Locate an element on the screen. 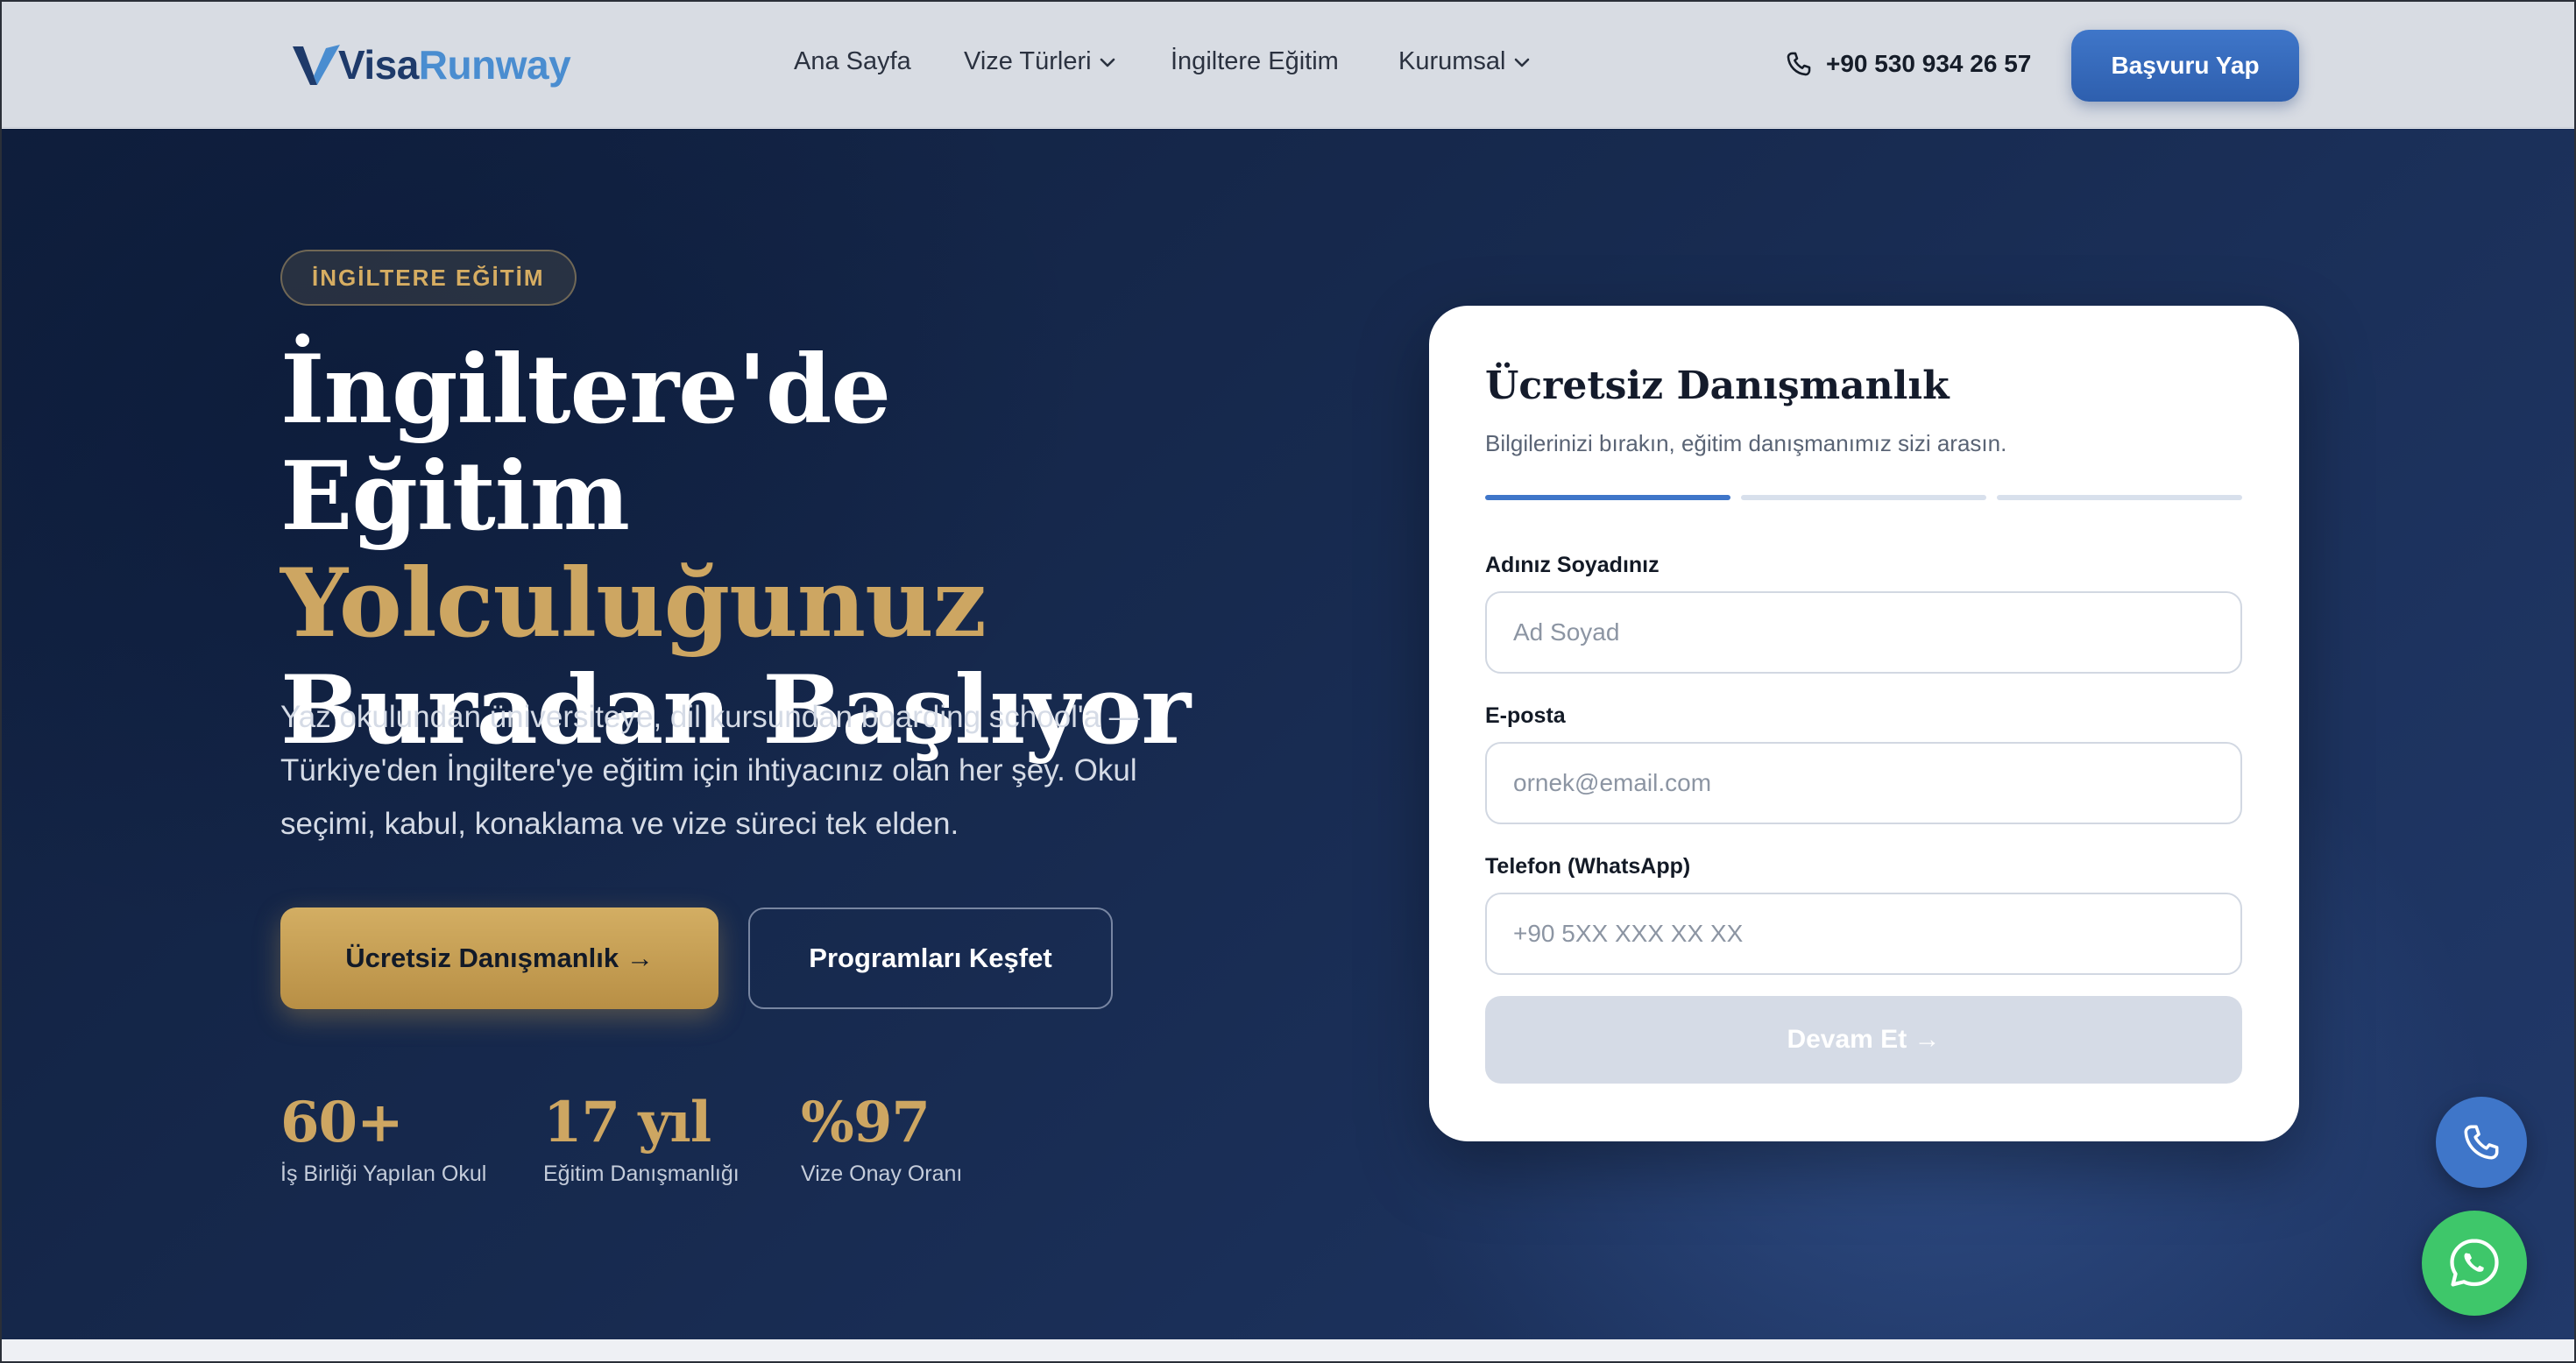 Image resolution: width=2576 pixels, height=1363 pixels. email-input is located at coordinates (1863, 783).